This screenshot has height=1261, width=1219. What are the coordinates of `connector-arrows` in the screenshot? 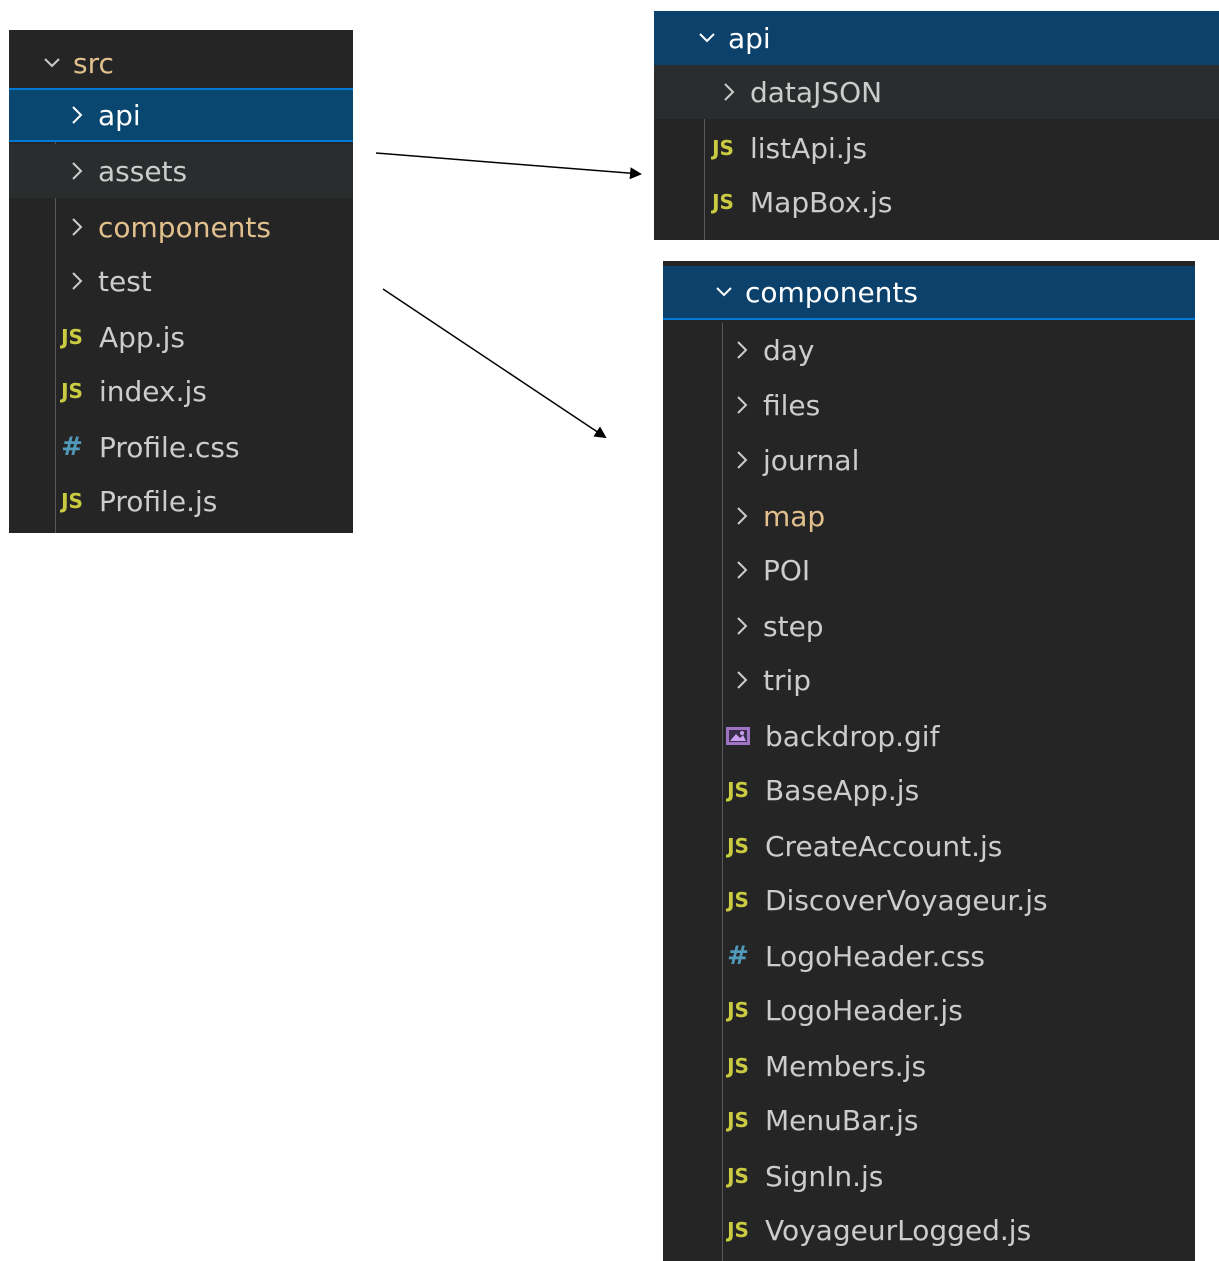 It's located at (508, 295).